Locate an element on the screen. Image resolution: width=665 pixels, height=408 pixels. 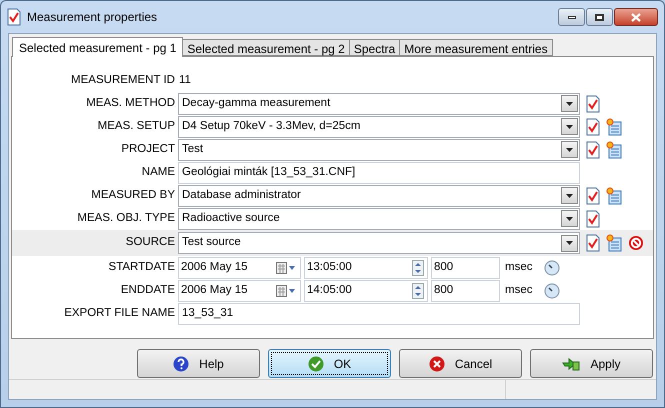
dialog-button: Help is located at coordinates (198, 363).